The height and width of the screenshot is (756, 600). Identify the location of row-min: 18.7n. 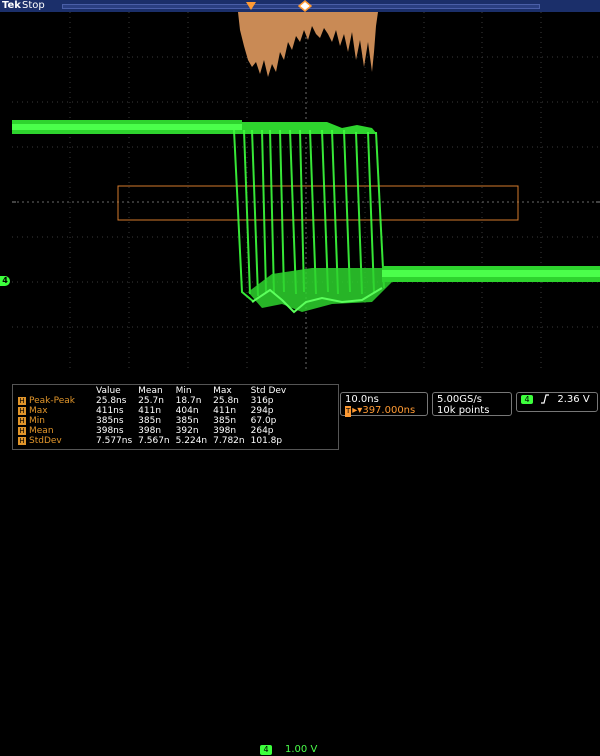
(188, 401).